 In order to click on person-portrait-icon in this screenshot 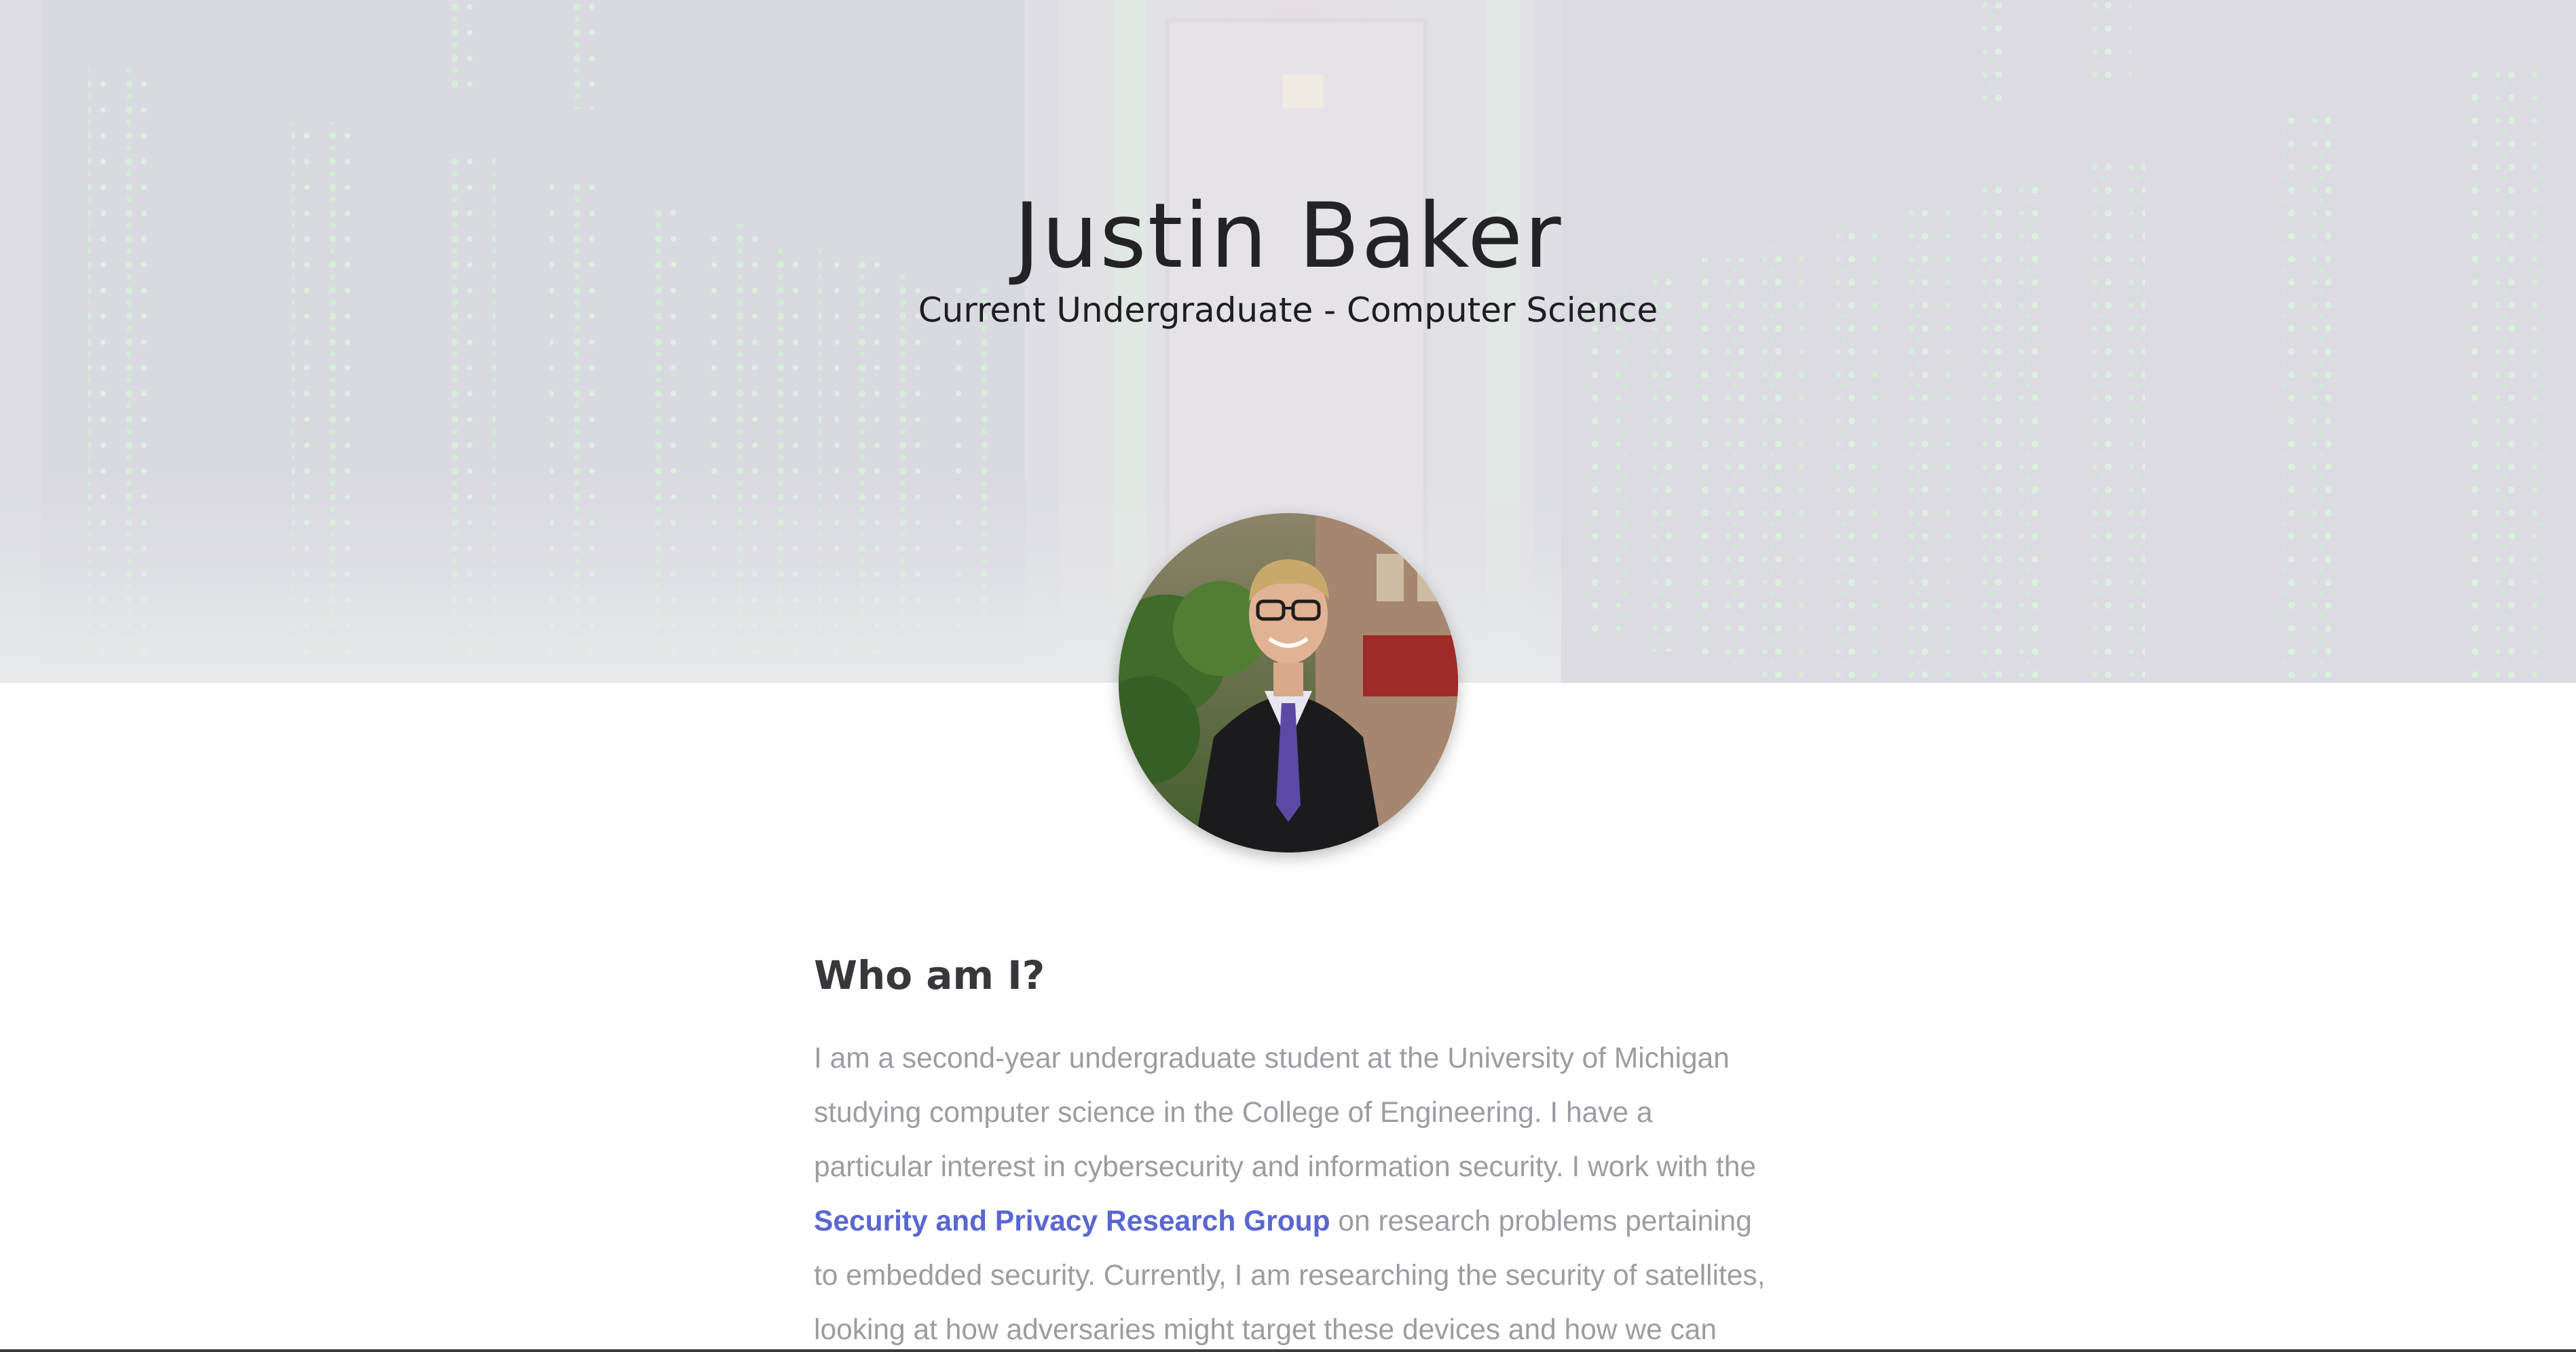, I will do `click(1289, 682)`.